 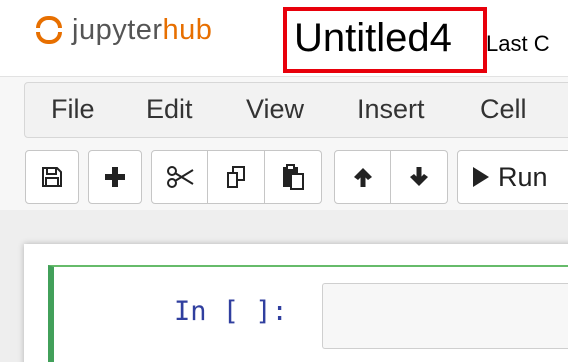 I want to click on jupyter-logo-icon, so click(x=49, y=30).